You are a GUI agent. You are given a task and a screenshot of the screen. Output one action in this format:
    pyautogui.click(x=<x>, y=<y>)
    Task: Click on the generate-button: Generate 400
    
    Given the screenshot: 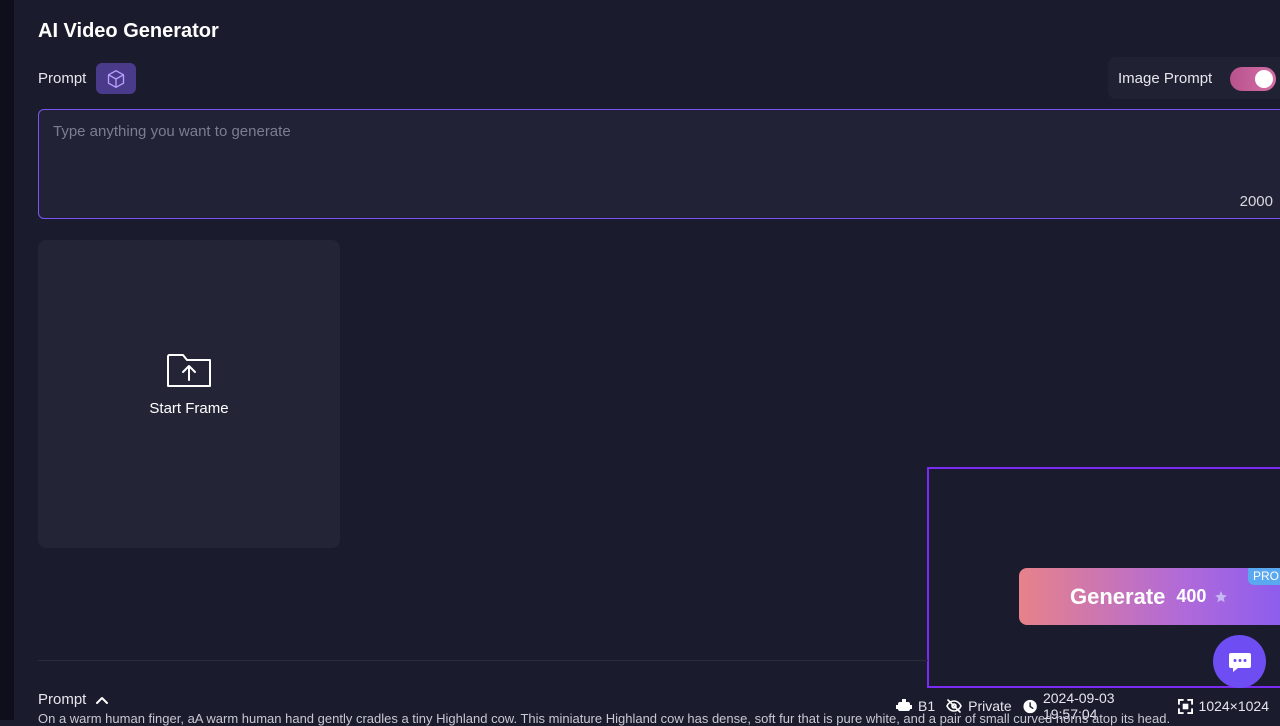 What is the action you would take?
    pyautogui.click(x=1149, y=596)
    